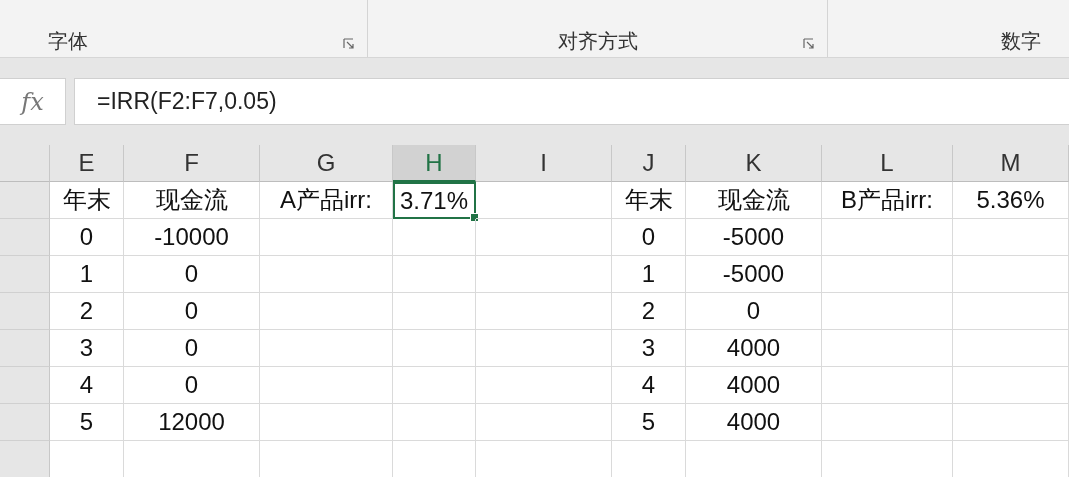  I want to click on column-header: M, so click(1011, 163).